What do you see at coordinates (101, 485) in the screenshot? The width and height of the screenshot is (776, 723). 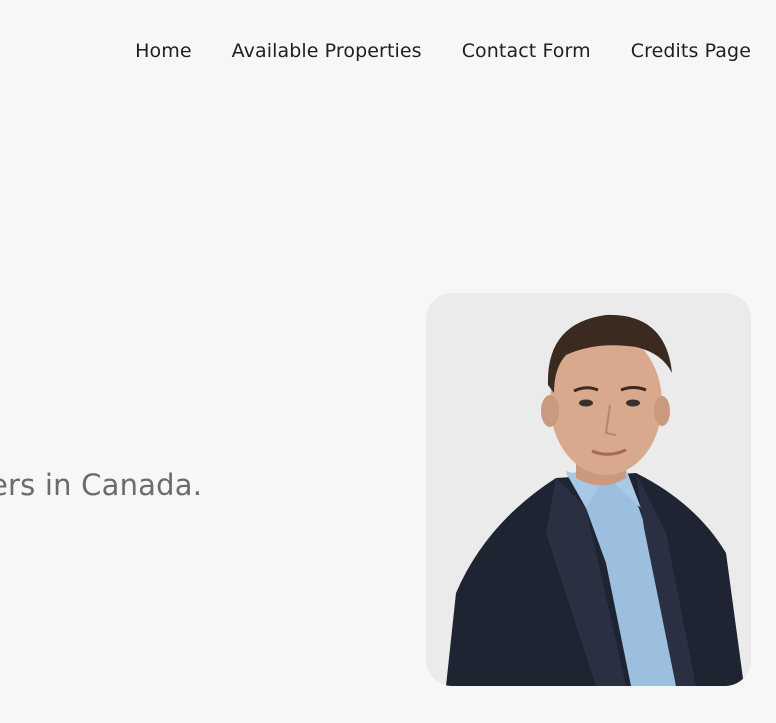 I see `hero-tagline: ers in Canada.` at bounding box center [101, 485].